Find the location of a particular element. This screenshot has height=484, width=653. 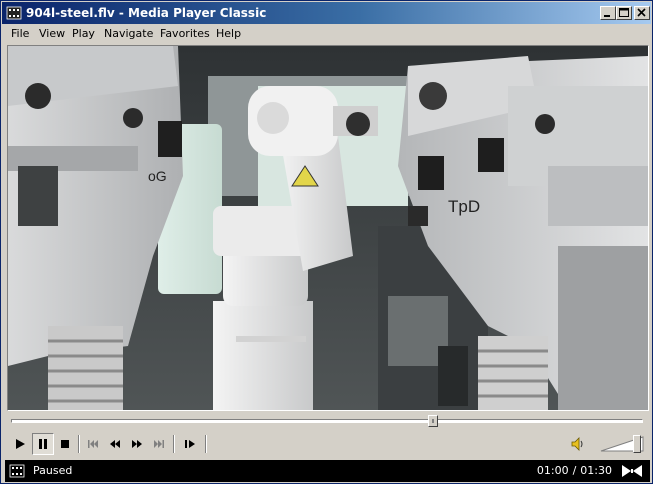

fast-forward-button is located at coordinates (137, 444).